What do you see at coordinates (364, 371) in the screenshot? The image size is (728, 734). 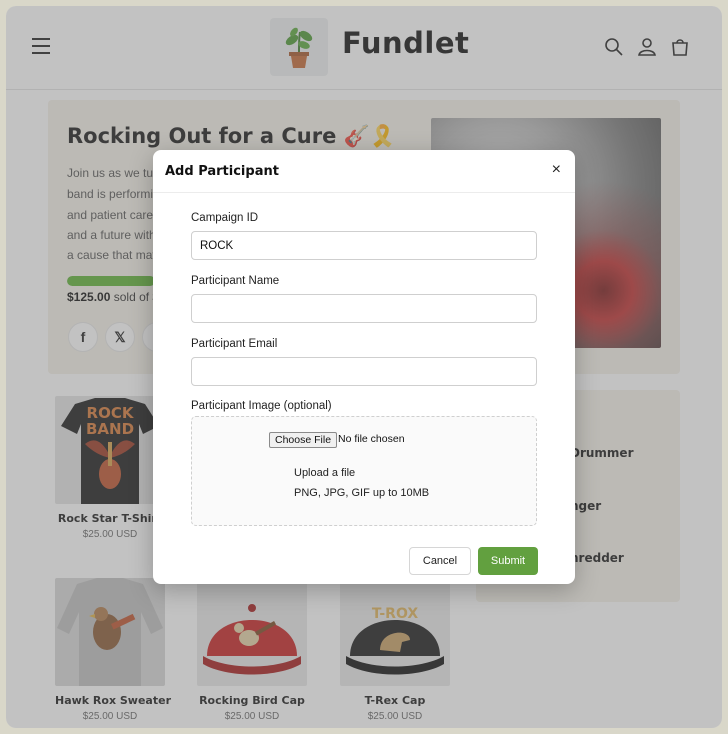 I see `participant-email-field` at bounding box center [364, 371].